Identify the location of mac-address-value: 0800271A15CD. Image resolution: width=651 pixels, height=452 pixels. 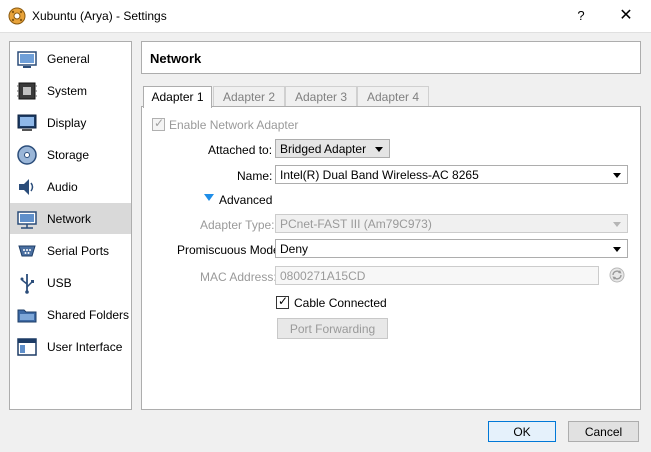
(323, 276).